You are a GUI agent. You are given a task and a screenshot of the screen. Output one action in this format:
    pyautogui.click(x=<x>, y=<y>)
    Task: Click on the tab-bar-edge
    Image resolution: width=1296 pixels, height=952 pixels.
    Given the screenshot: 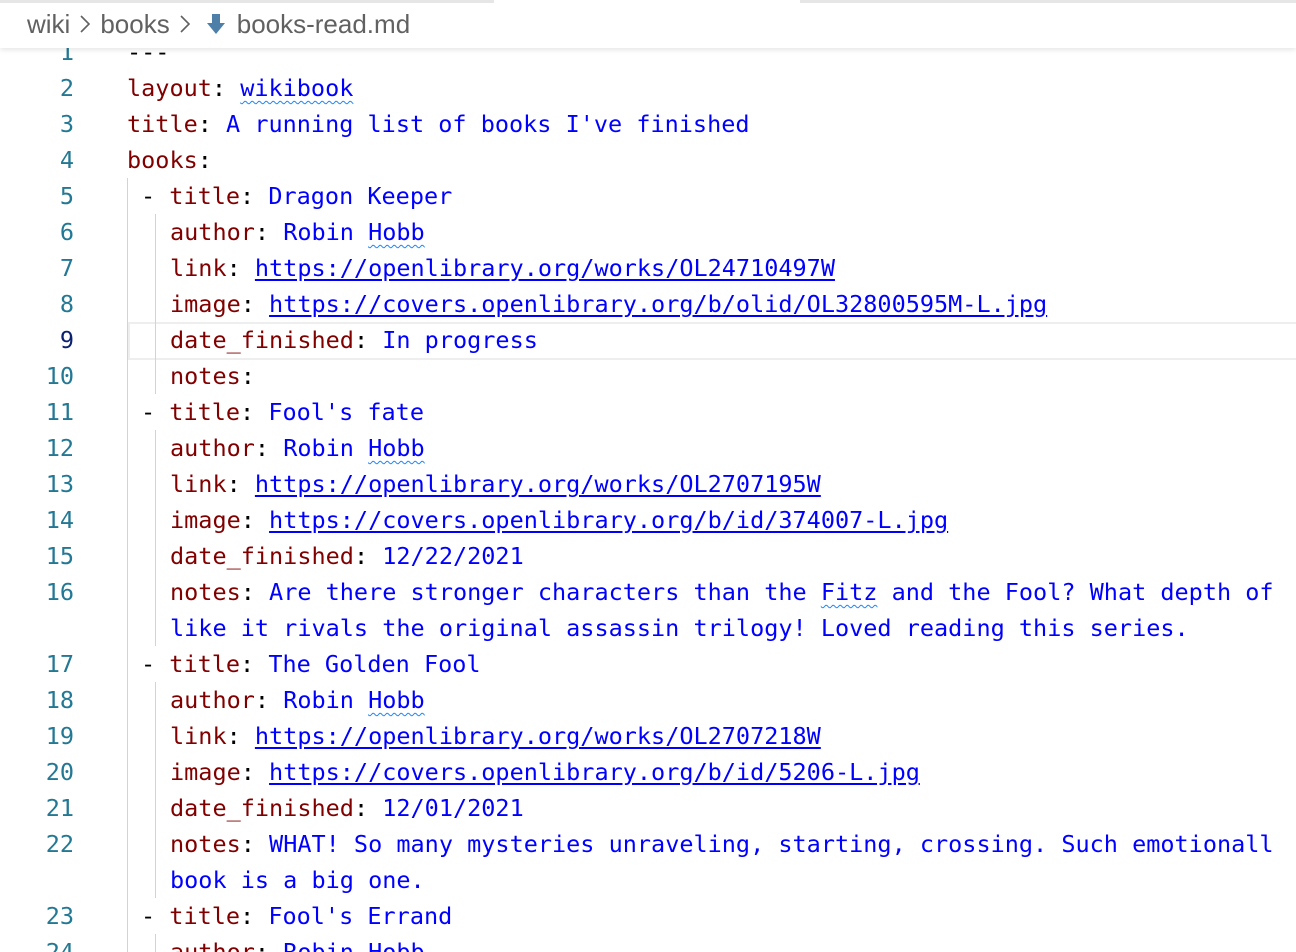 What is the action you would take?
    pyautogui.click(x=648, y=1)
    